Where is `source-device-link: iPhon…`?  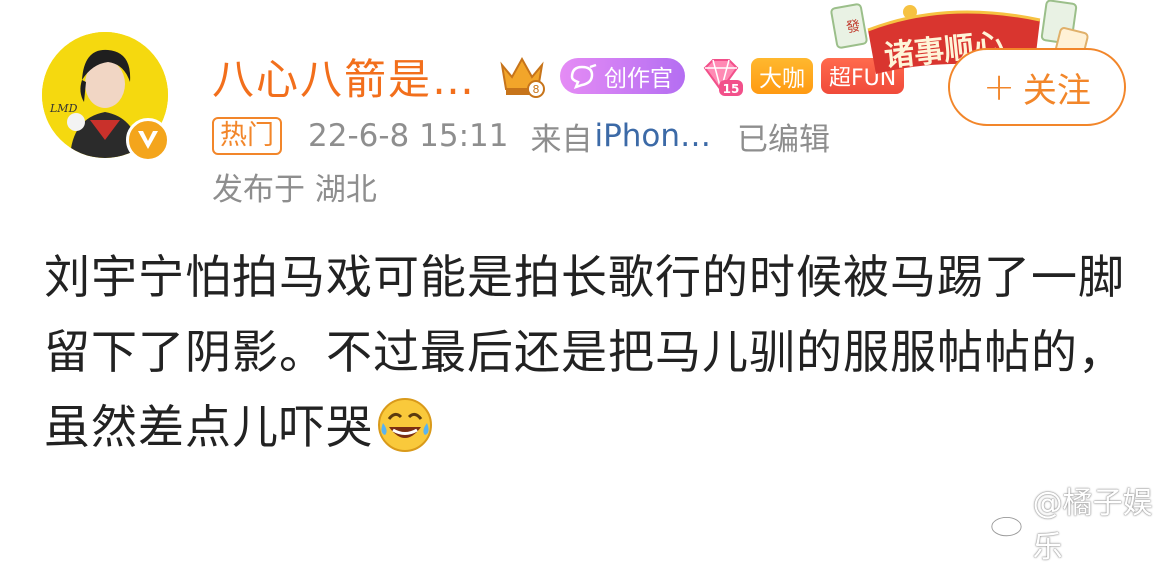
source-device-link: iPhon… is located at coordinates (652, 136).